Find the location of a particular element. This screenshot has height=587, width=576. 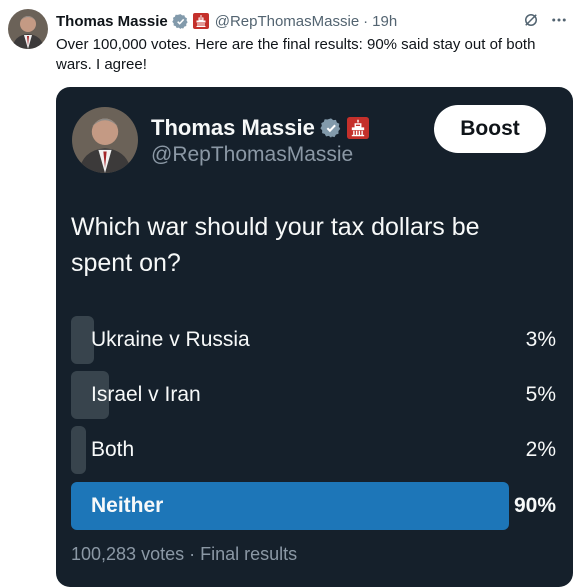

boost-button: Boost is located at coordinates (490, 129).